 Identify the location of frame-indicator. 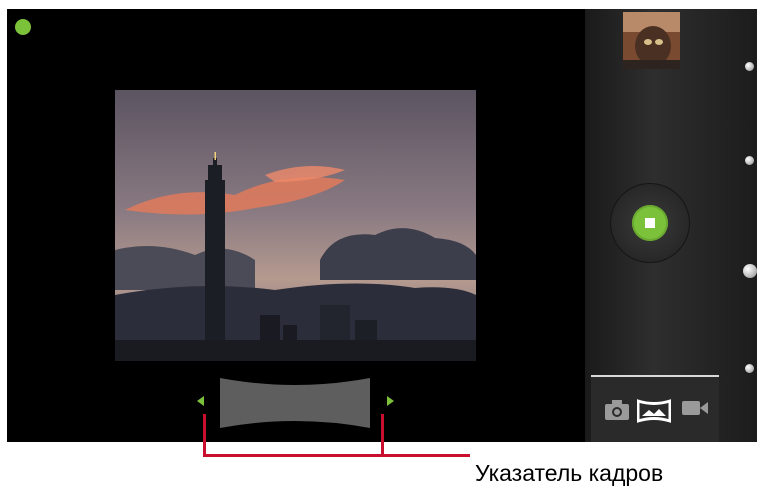
(297, 403).